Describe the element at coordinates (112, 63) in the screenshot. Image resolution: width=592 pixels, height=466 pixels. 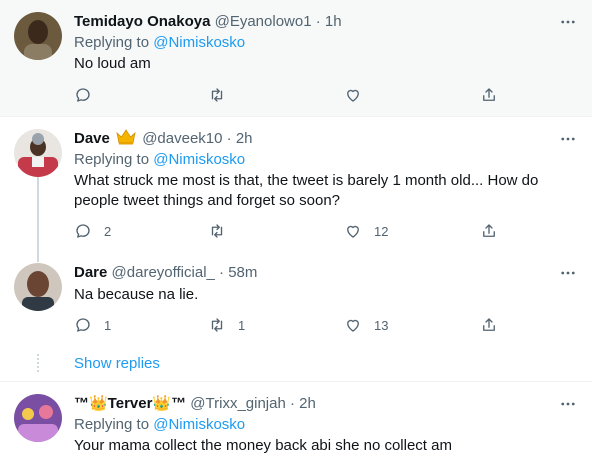
I see `tweet-text: No loud am` at that location.